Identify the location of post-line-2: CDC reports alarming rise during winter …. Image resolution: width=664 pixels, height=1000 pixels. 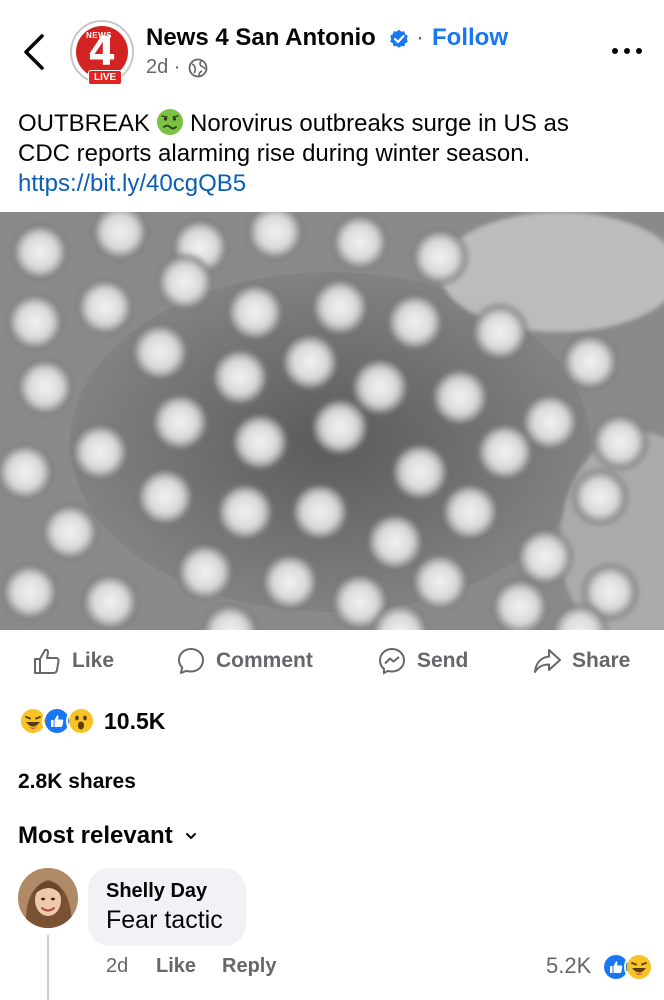
(274, 153).